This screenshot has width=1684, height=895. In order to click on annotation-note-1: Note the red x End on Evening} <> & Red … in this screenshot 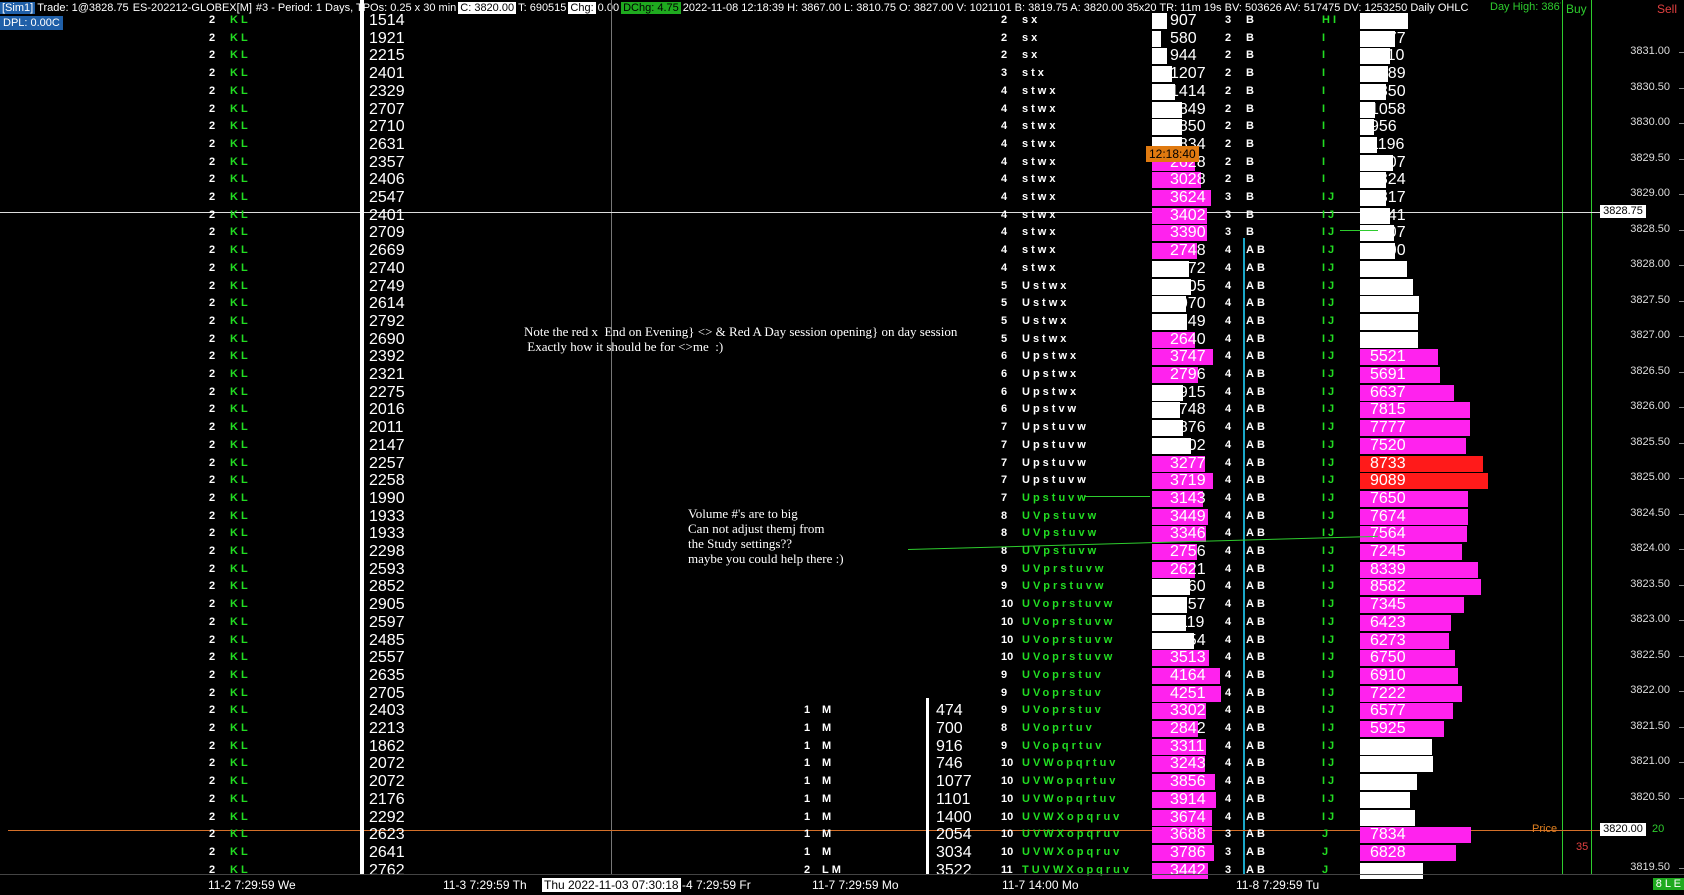, I will do `click(740, 339)`.